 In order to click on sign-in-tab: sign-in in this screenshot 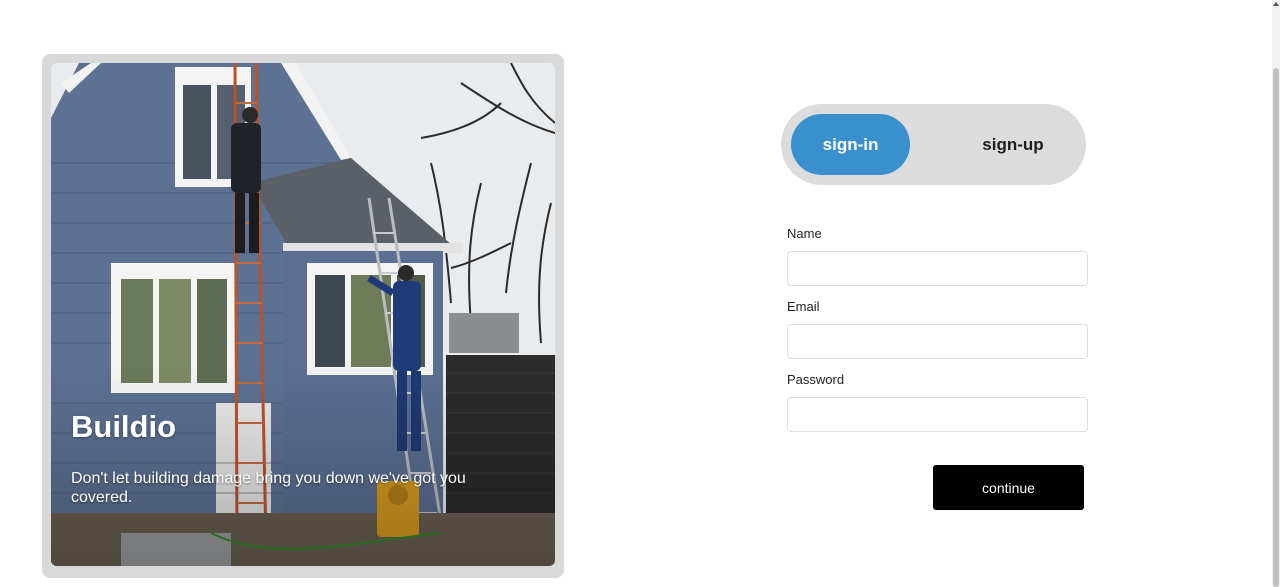, I will do `click(850, 144)`.